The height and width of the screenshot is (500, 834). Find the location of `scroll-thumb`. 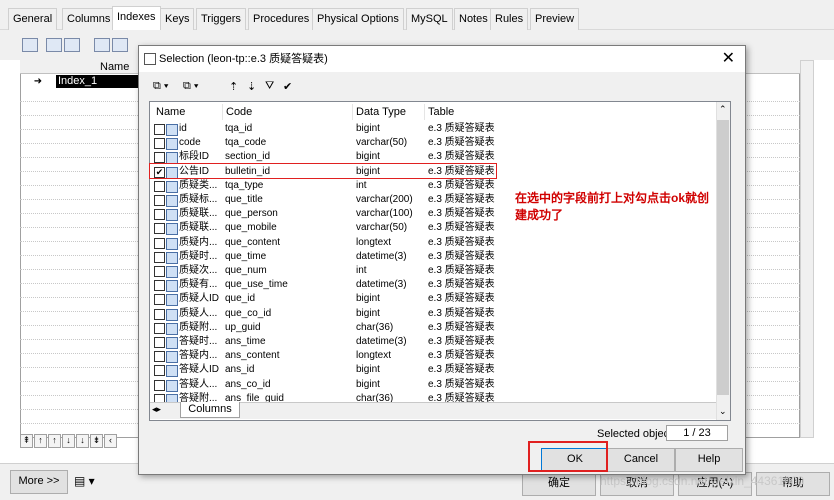

scroll-thumb is located at coordinates (723, 257).